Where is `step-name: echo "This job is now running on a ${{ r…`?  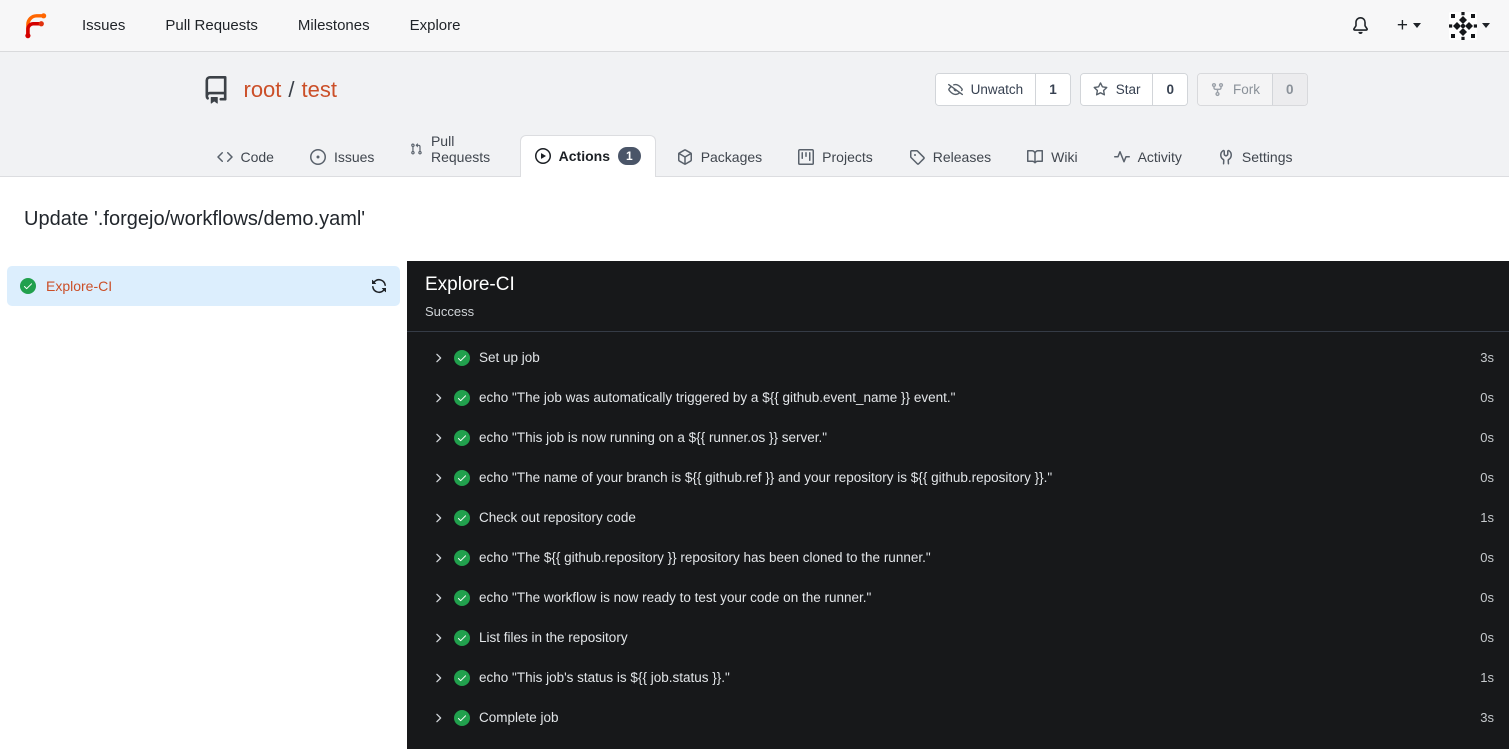
step-name: echo "This job is now running on a ${{ r… is located at coordinates (653, 438).